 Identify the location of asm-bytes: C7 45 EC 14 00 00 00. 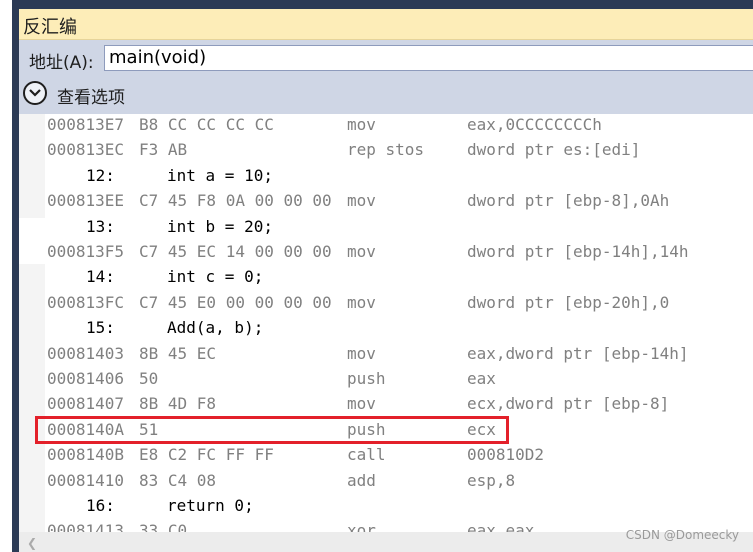
(235, 251).